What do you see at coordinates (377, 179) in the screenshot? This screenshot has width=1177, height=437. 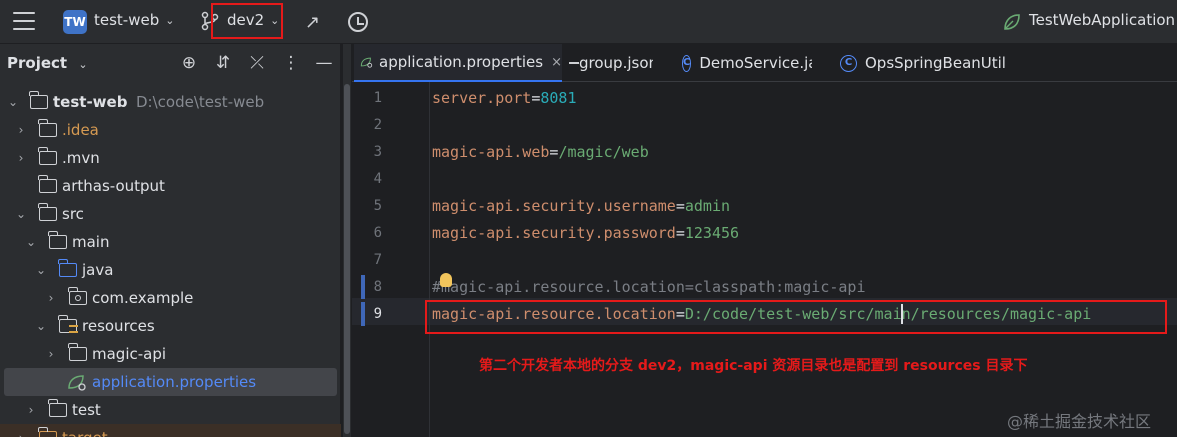 I see `line-number: 4` at bounding box center [377, 179].